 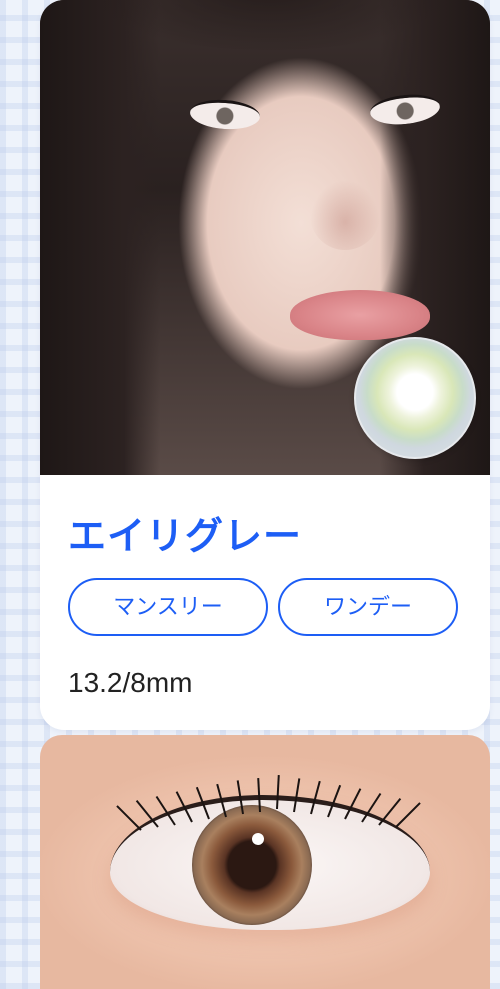 What do you see at coordinates (225, 114) in the screenshot?
I see `model-left-eye` at bounding box center [225, 114].